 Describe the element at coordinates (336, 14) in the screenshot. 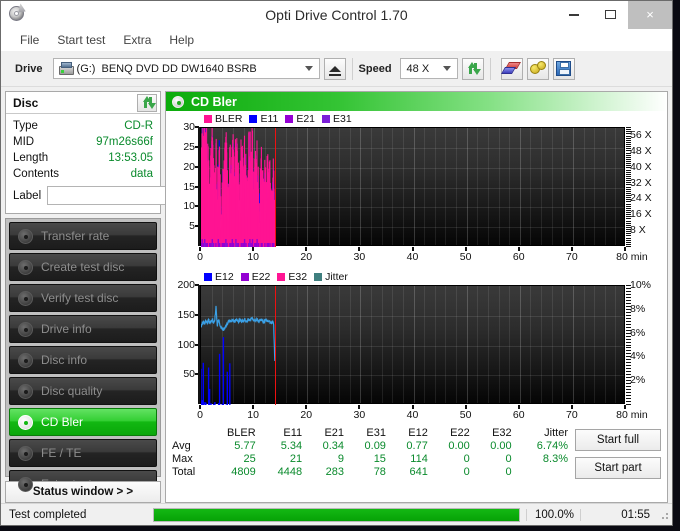

I see `title-bar: Opti Drive Control 1.70 ×` at that location.